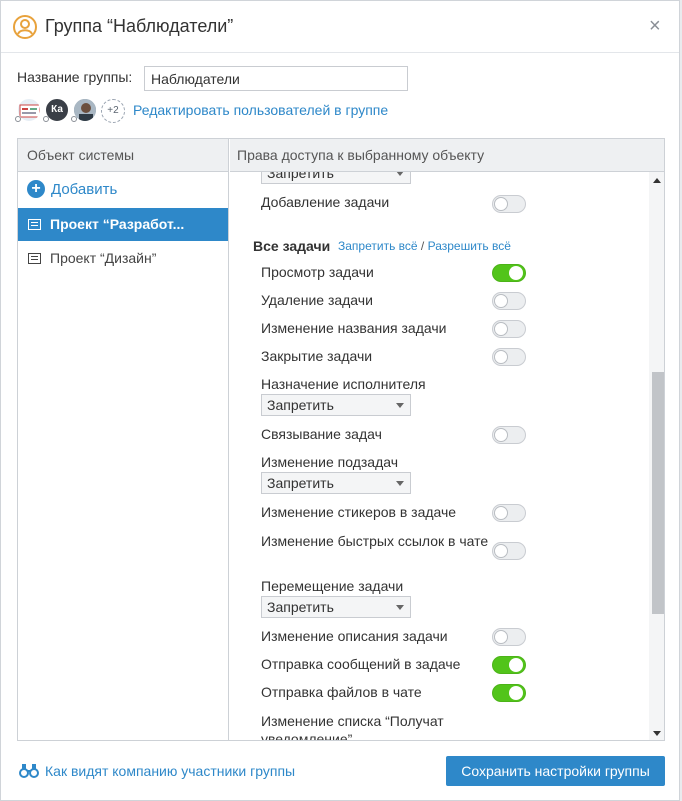 This screenshot has width=682, height=801. Describe the element at coordinates (354, 636) in the screenshot. I see `perm-label: Изменение описания задачи` at that location.